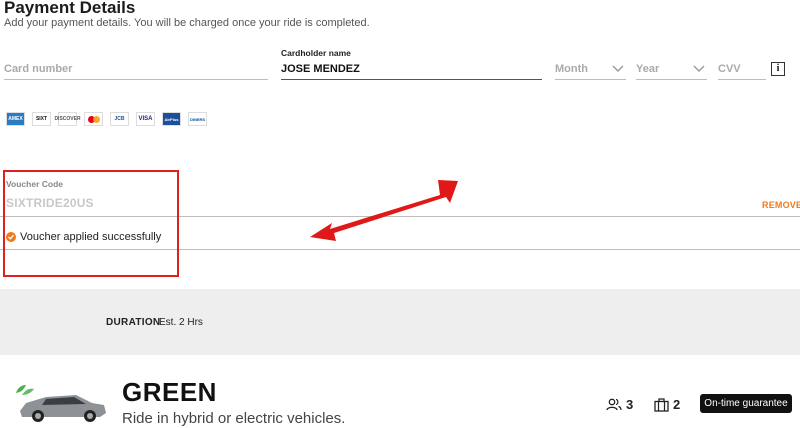  Describe the element at coordinates (648, 69) in the screenshot. I see `year-placeholder: Year` at that location.